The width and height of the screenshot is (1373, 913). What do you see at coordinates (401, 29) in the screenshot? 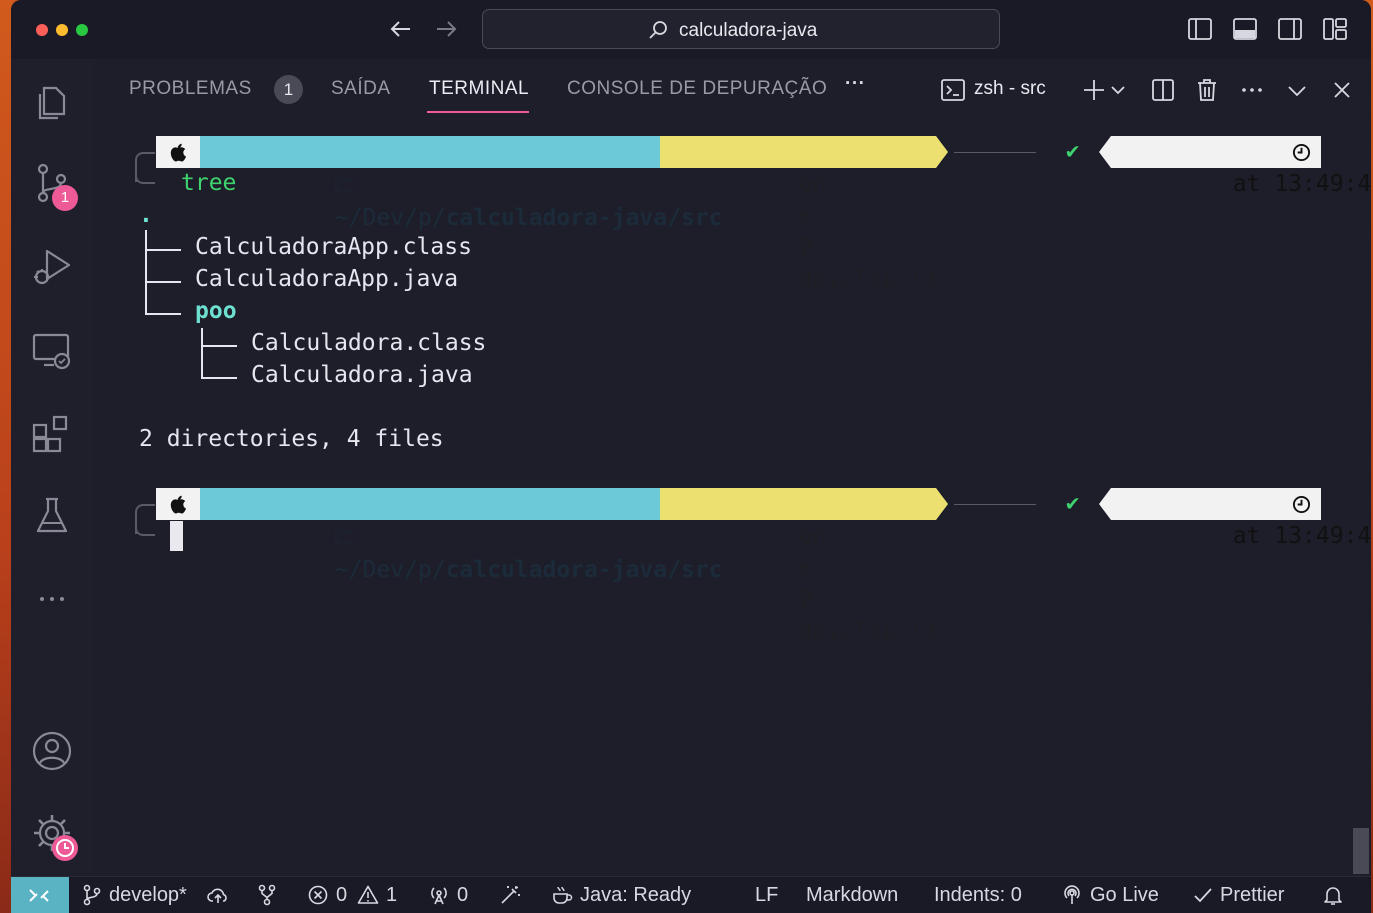
I see `arrow-left-icon` at bounding box center [401, 29].